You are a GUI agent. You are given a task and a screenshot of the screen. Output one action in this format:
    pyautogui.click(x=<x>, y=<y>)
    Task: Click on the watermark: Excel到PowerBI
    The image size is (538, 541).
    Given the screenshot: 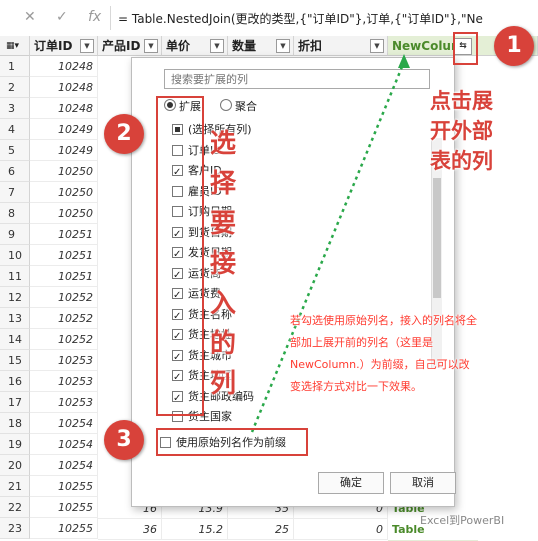 What is the action you would take?
    pyautogui.click(x=462, y=520)
    